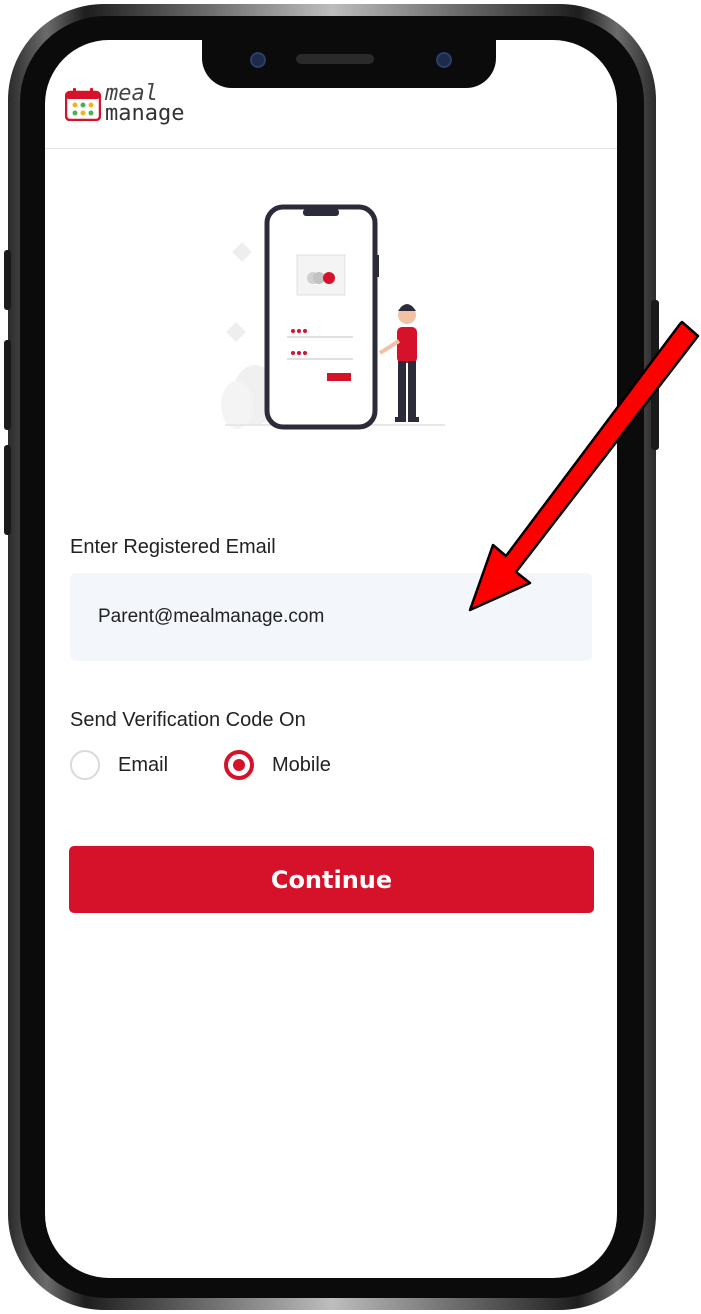 The image size is (701, 1314). Describe the element at coordinates (258, 60) in the screenshot. I see `camera-icon` at that location.